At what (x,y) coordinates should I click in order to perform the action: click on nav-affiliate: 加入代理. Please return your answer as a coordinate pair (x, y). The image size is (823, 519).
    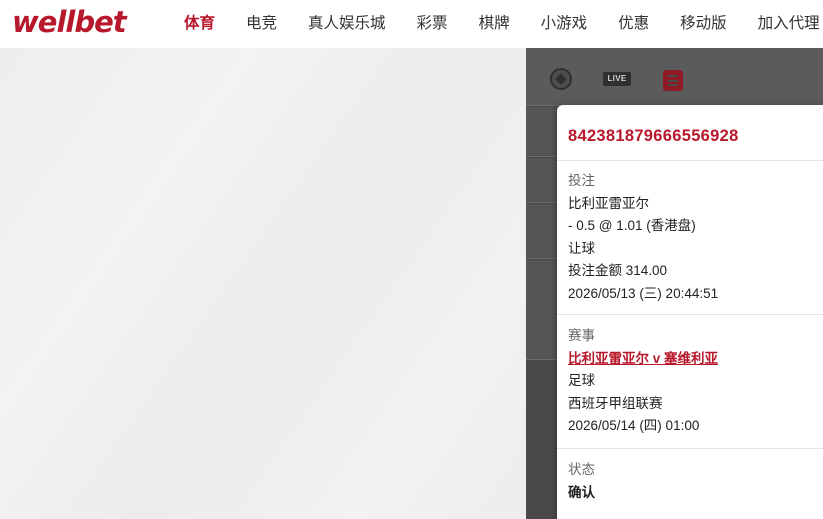
    Looking at the image, I should click on (789, 24).